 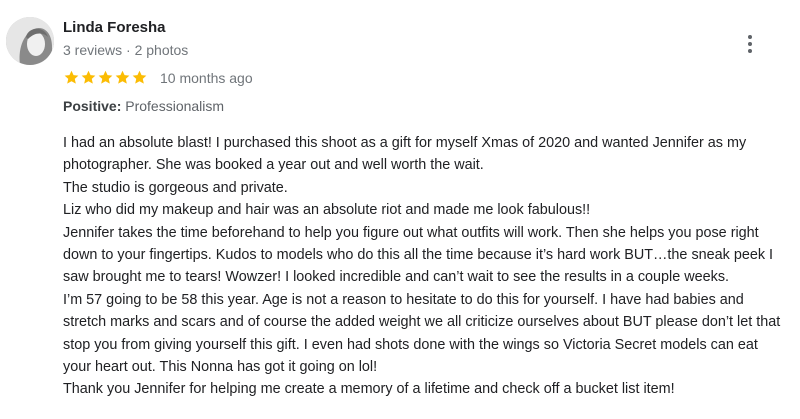 What do you see at coordinates (206, 77) in the screenshot?
I see `review-date: 10 months ago` at bounding box center [206, 77].